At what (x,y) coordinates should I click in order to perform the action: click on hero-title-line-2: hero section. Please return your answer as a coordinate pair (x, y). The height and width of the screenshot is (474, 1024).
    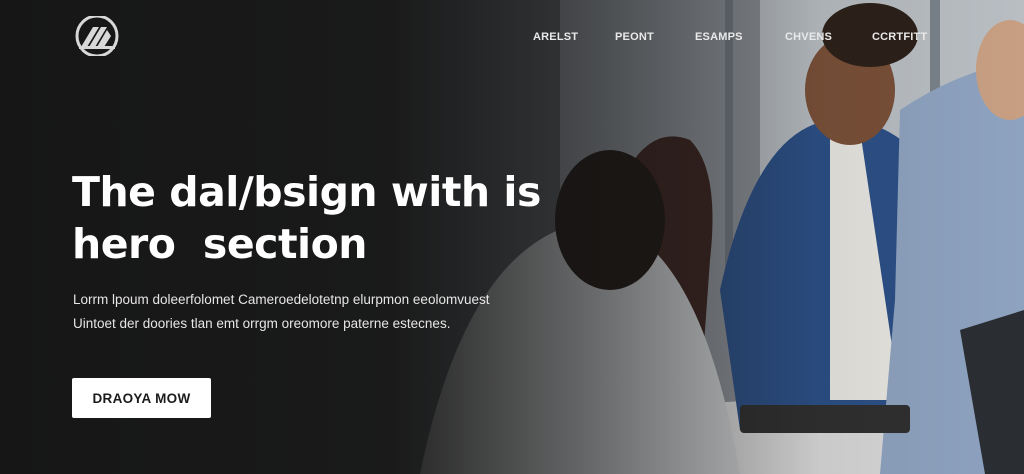
    Looking at the image, I should click on (219, 244).